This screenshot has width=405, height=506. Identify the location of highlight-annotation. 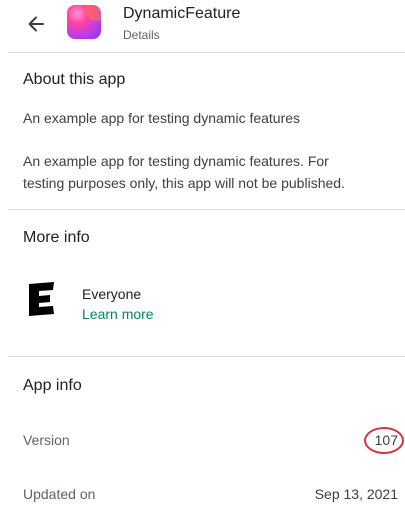
(384, 440).